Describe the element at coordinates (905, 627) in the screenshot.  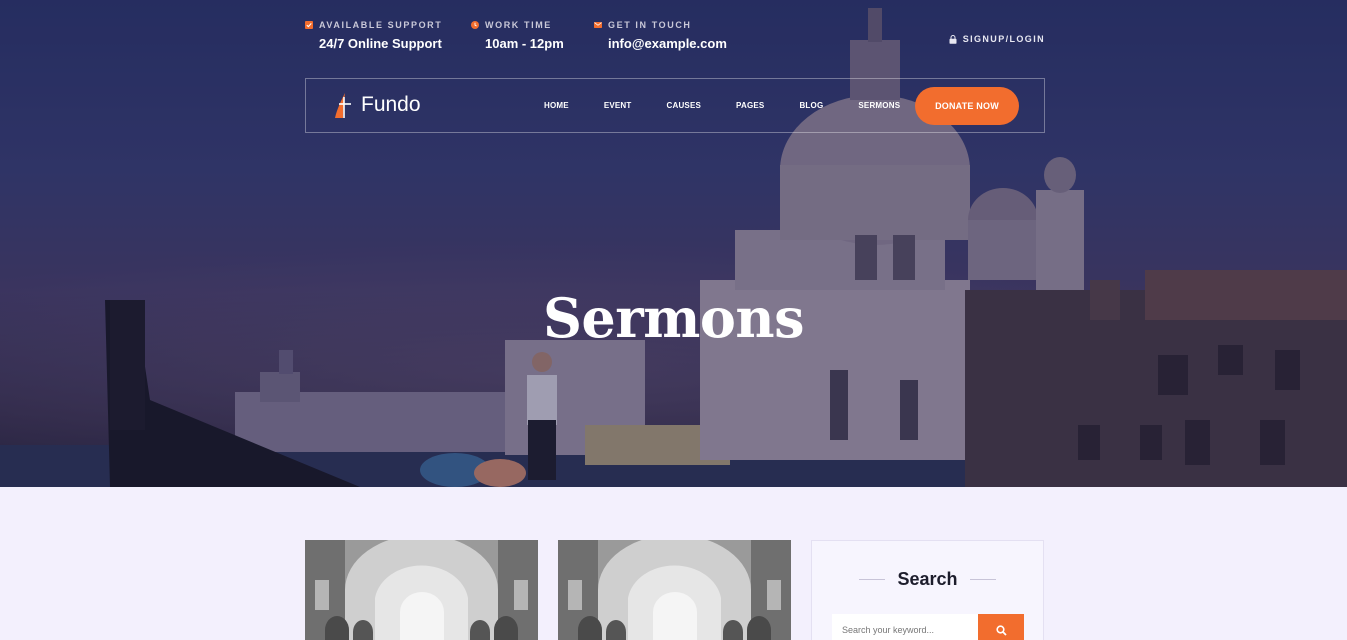
I see `search-input` at that location.